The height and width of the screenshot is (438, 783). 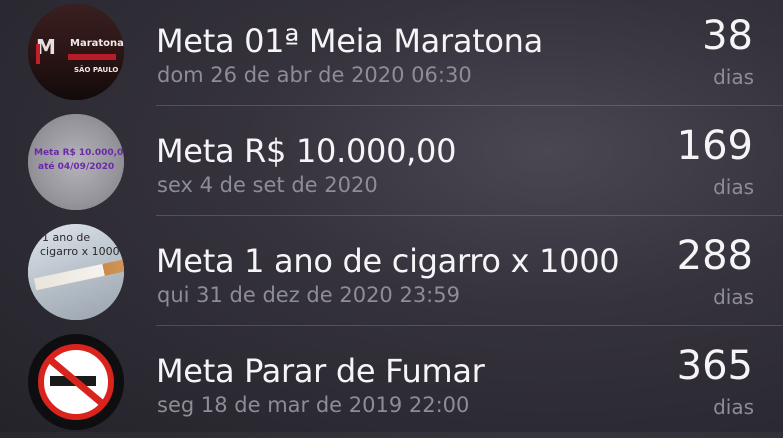 I want to click on event-title: Meta 01ª Meia Maratona, so click(x=349, y=41).